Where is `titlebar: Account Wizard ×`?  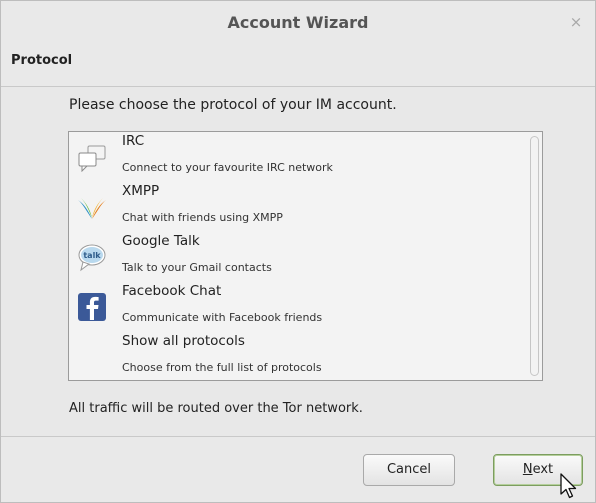 titlebar: Account Wizard × is located at coordinates (298, 23).